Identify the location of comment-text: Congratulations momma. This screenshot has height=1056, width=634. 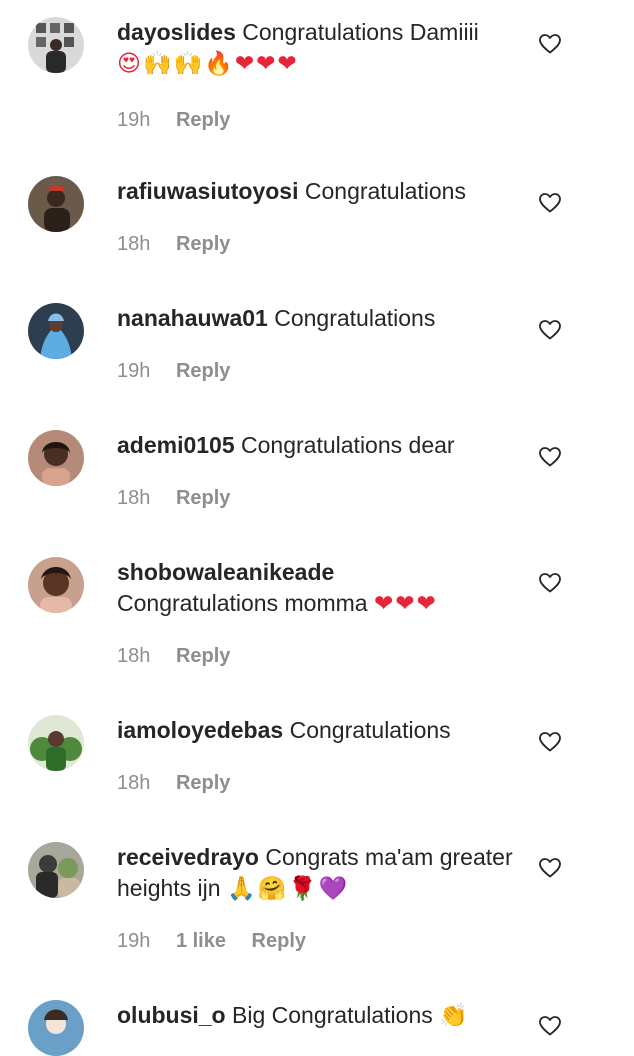
(242, 603).